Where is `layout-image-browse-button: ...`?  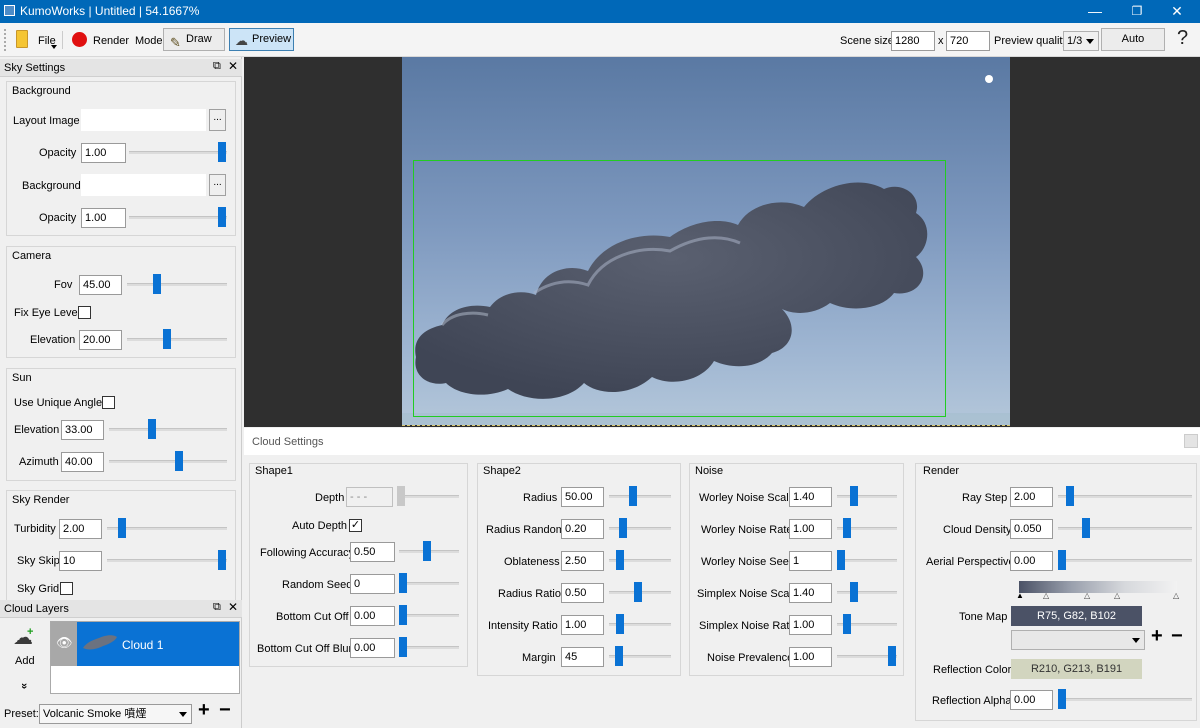 layout-image-browse-button: ... is located at coordinates (217, 120).